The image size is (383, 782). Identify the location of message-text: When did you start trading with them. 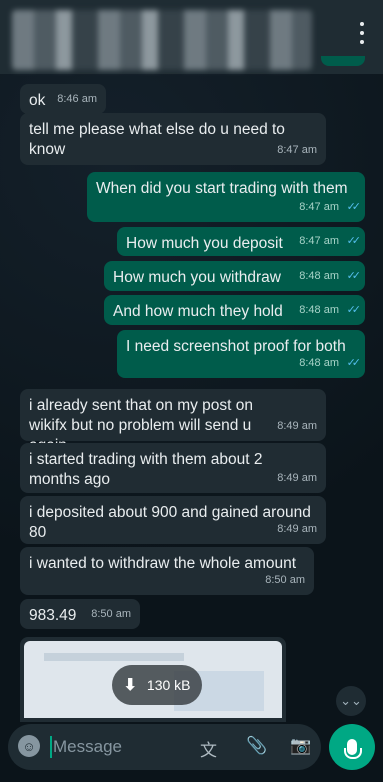
(222, 188).